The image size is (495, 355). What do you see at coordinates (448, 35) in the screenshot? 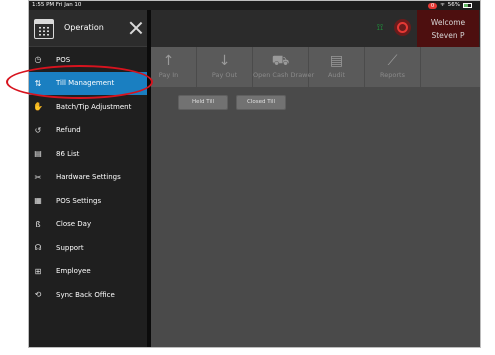
I see `user-name: Steven P` at bounding box center [448, 35].